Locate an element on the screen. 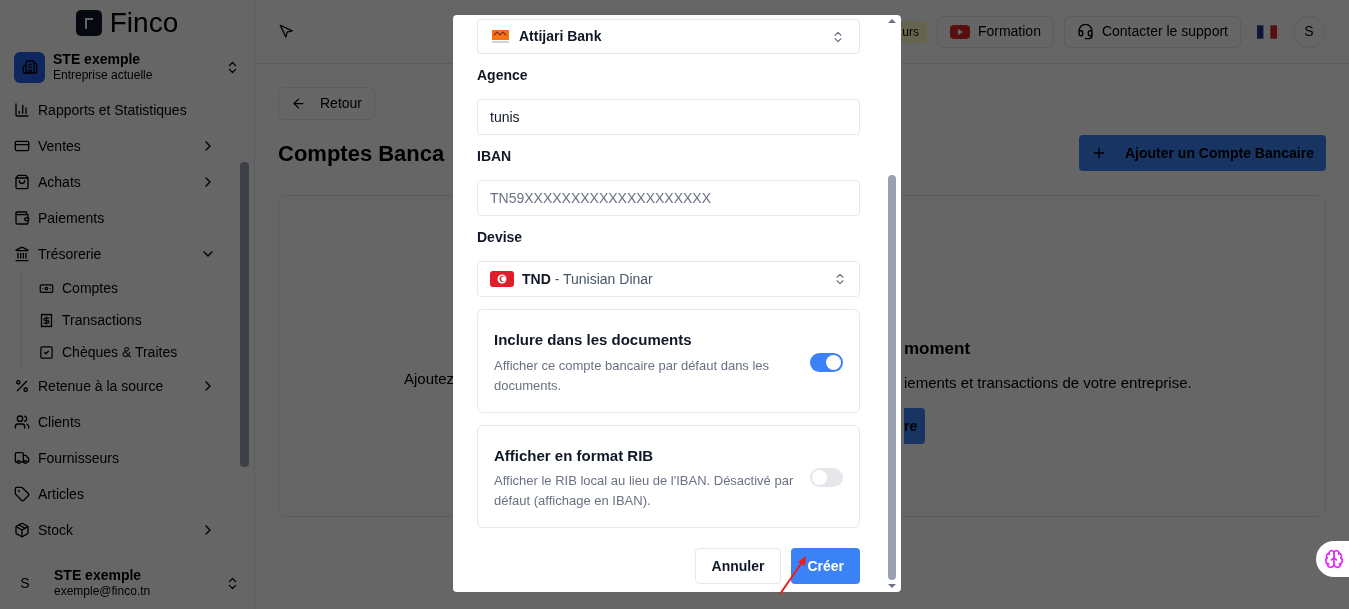  scroll-up-icon is located at coordinates (892, 21).